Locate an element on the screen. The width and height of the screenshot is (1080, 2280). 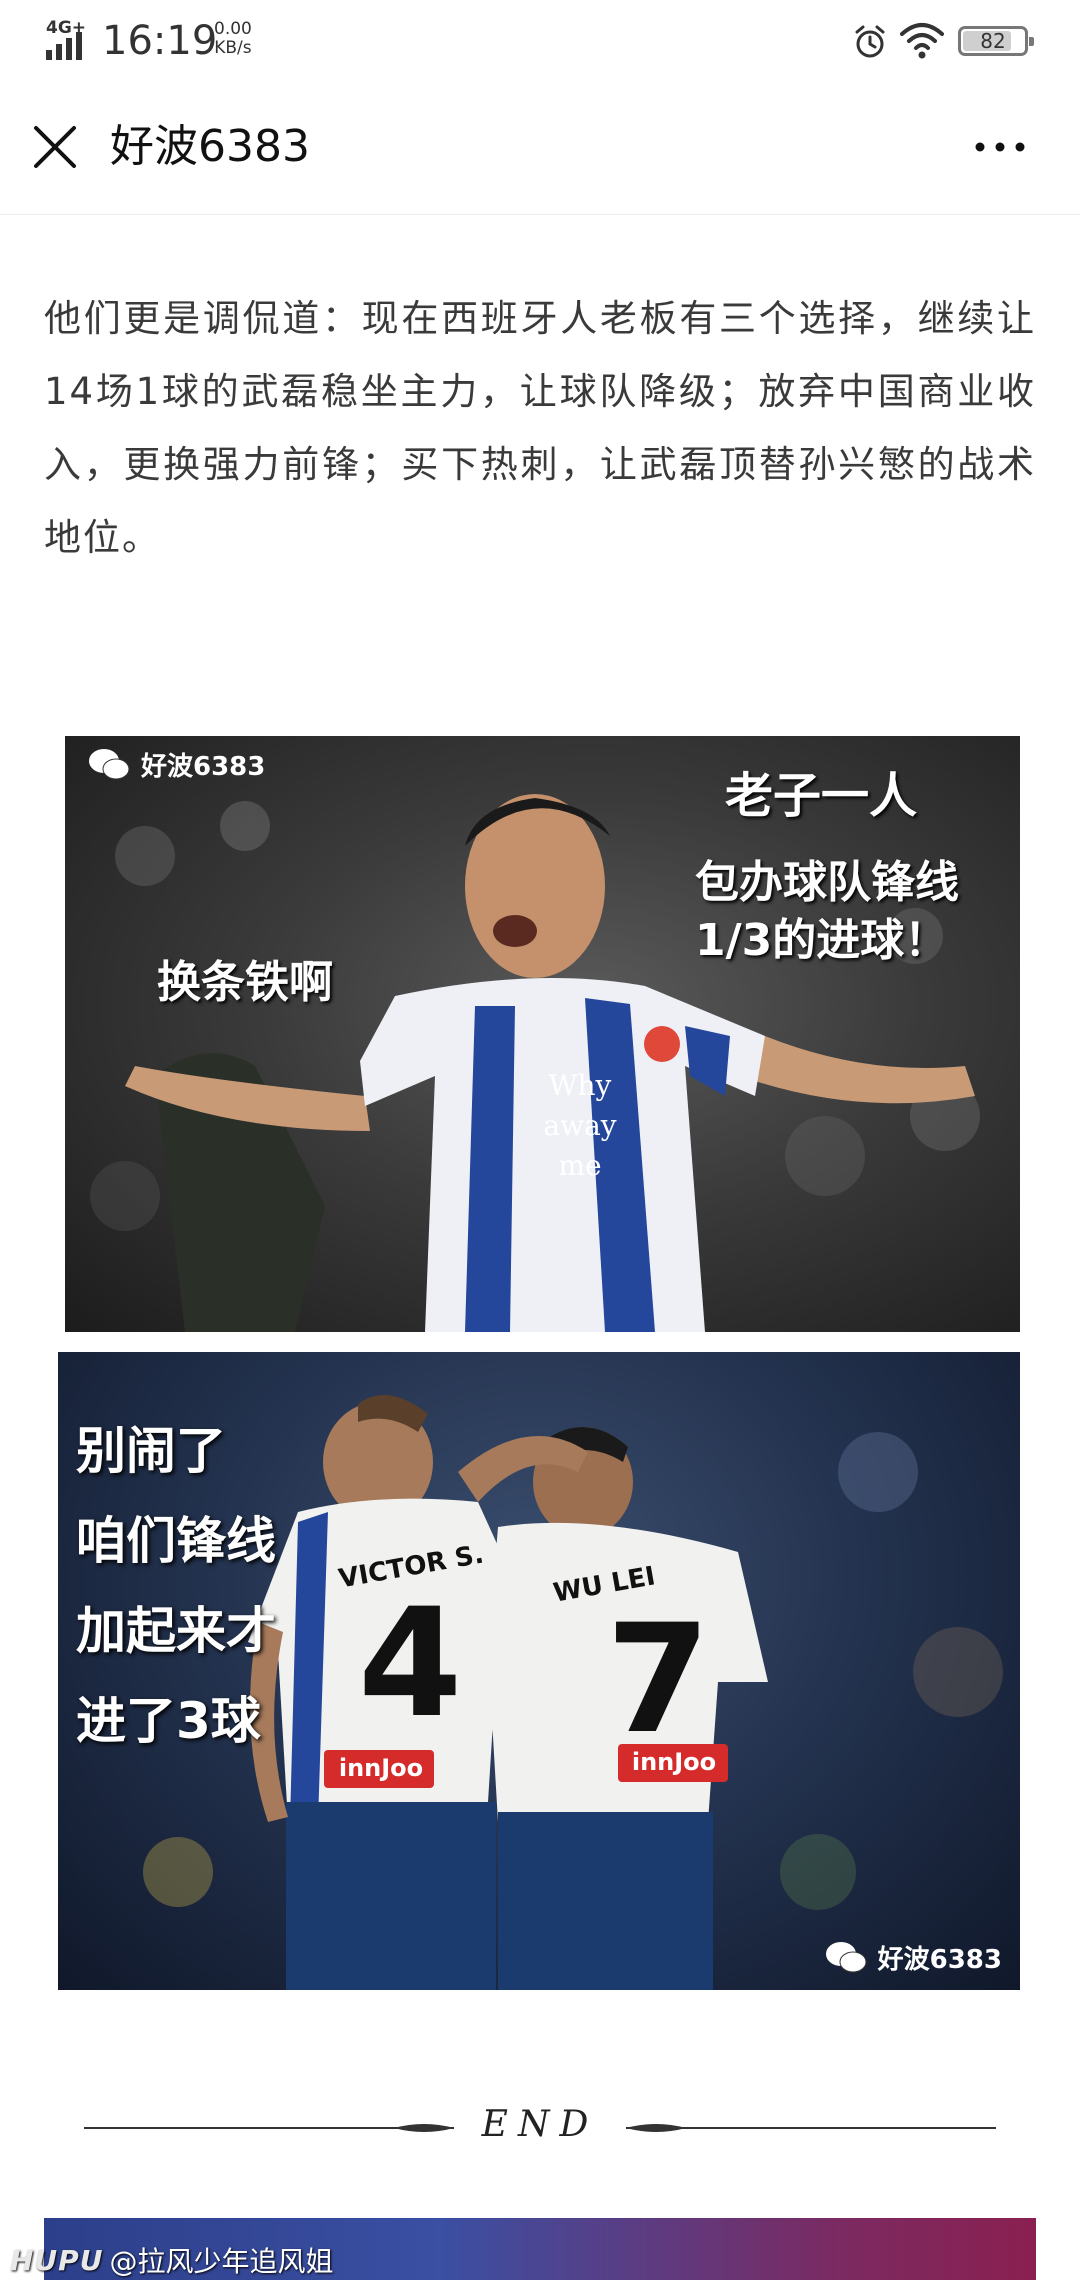
caption-line: 老子一人 is located at coordinates (821, 796).